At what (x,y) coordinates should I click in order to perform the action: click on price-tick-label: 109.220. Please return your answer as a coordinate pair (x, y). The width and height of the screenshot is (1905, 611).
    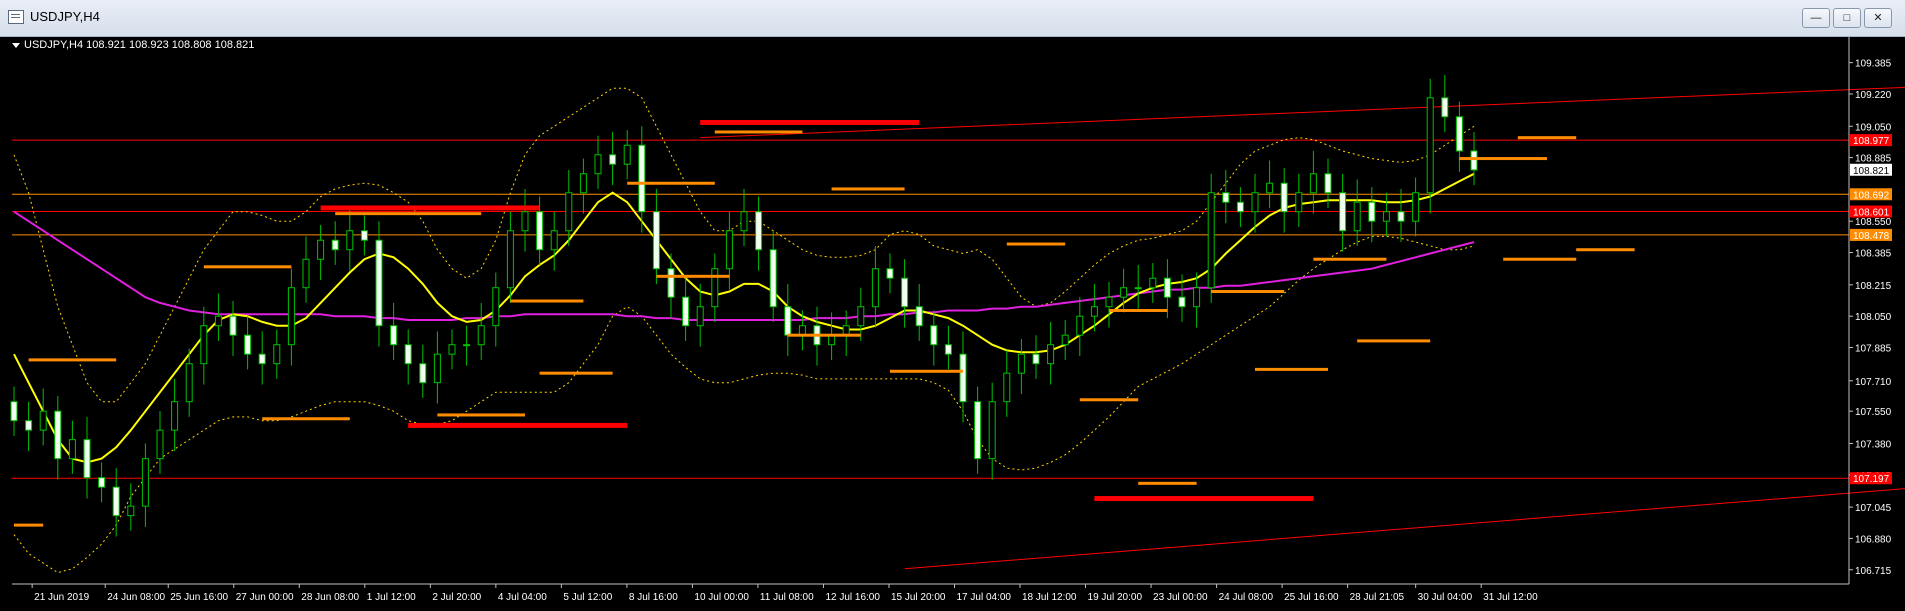
    Looking at the image, I should click on (1873, 95).